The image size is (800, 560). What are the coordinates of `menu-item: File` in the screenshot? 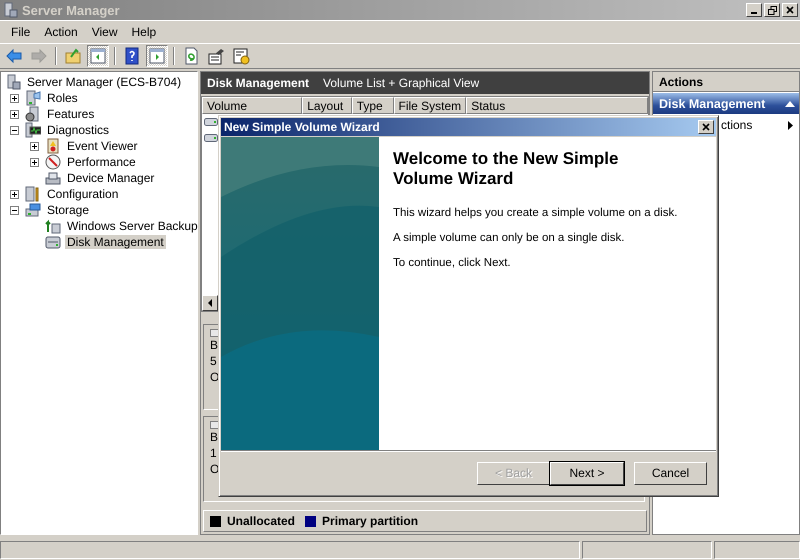 It's located at (21, 32).